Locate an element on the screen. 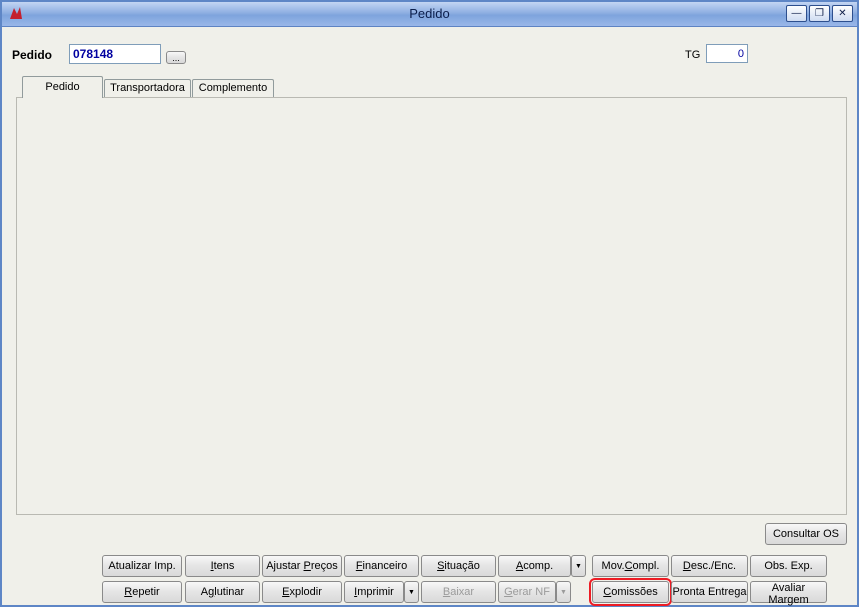 This screenshot has height=607, width=859. repetir-button: Repetir is located at coordinates (142, 592).